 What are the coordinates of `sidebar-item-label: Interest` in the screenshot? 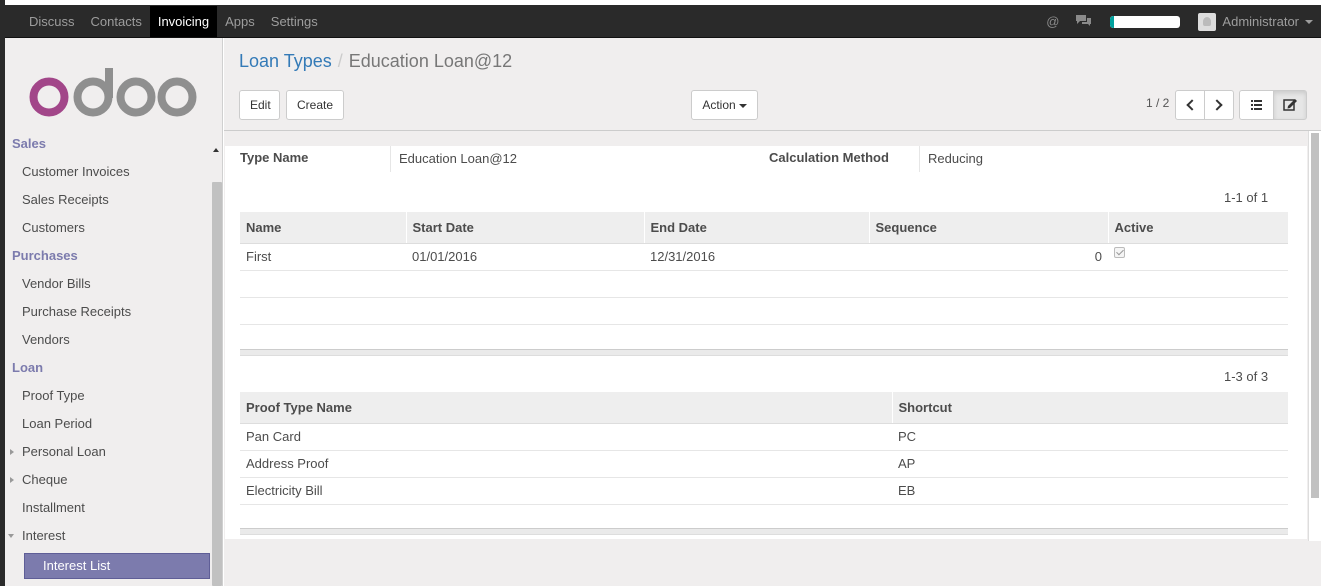 It's located at (44, 535).